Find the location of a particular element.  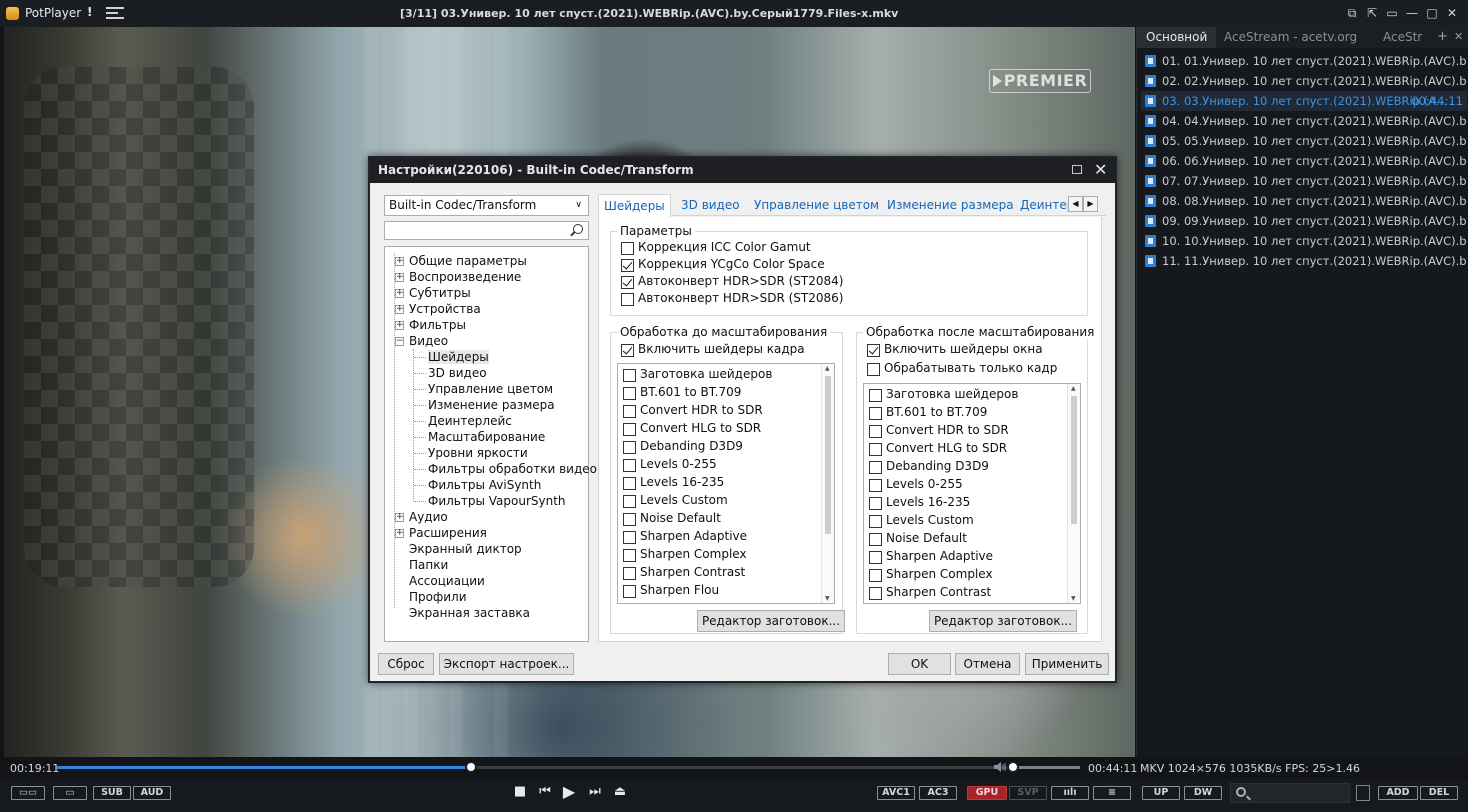

tree-item: Фильтры VapourSynth is located at coordinates (490, 501).